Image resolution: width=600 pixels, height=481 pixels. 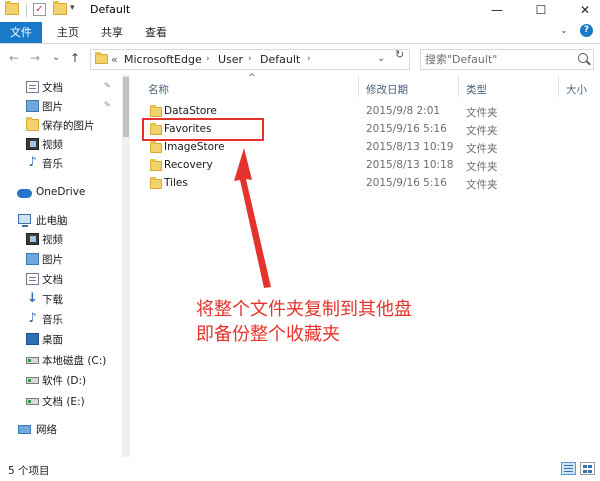 What do you see at coordinates (21, 32) in the screenshot?
I see `tab-file: 文件` at bounding box center [21, 32].